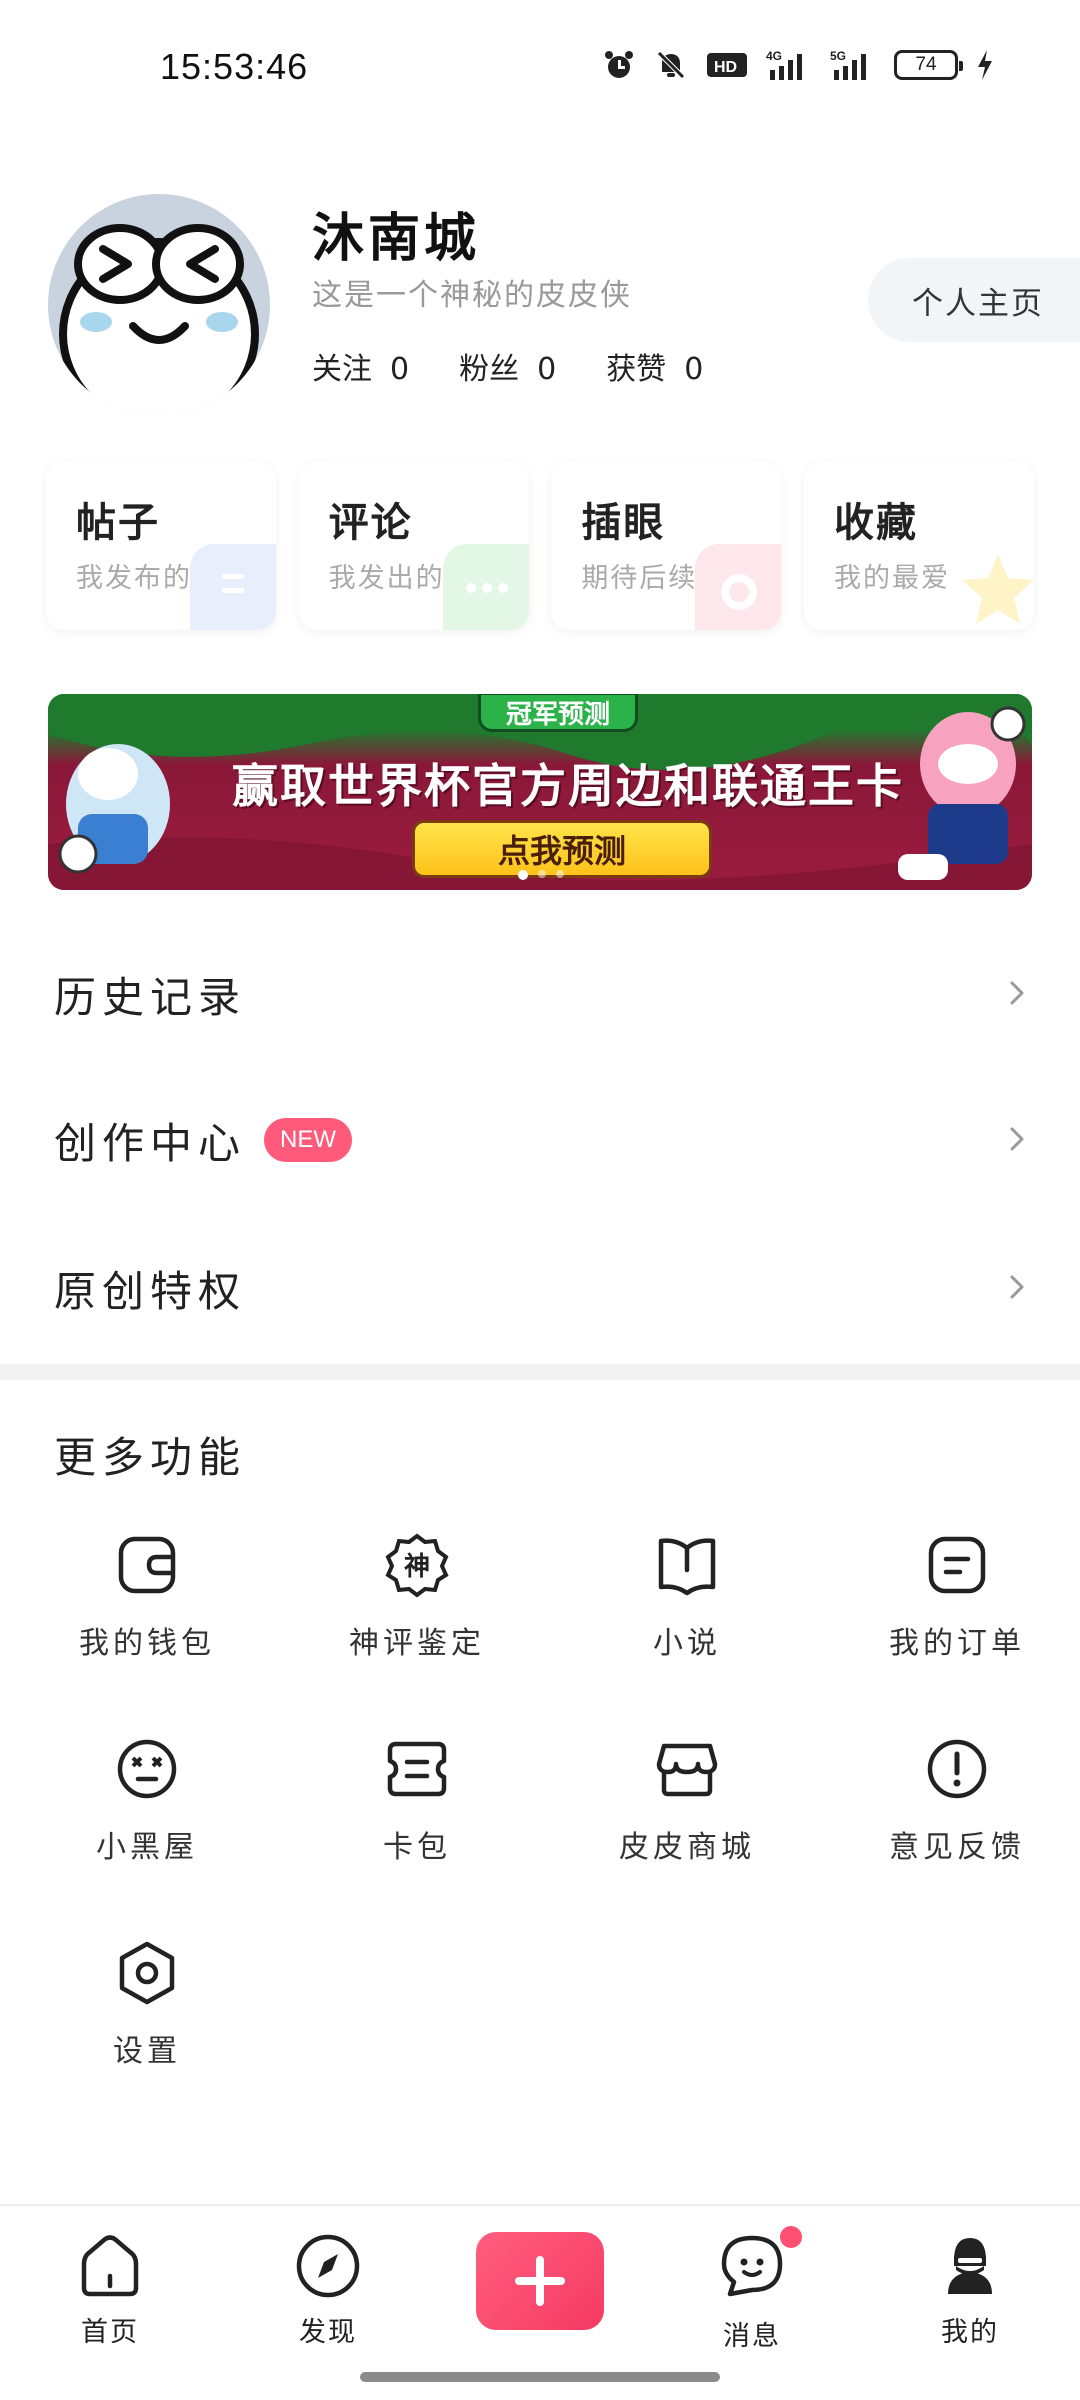 The width and height of the screenshot is (1080, 2400). What do you see at coordinates (417, 1824) in the screenshot?
I see `grid-item-card-pack: 卡包` at bounding box center [417, 1824].